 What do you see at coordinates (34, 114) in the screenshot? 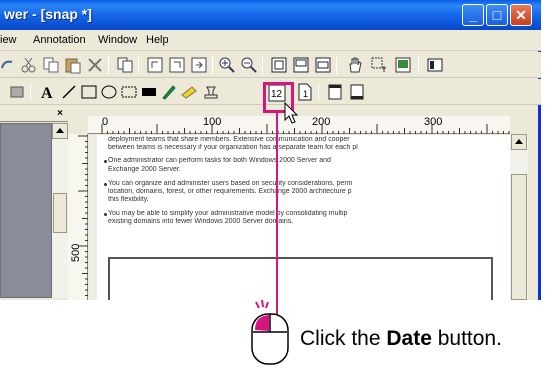
I see `panel-header: ×` at bounding box center [34, 114].